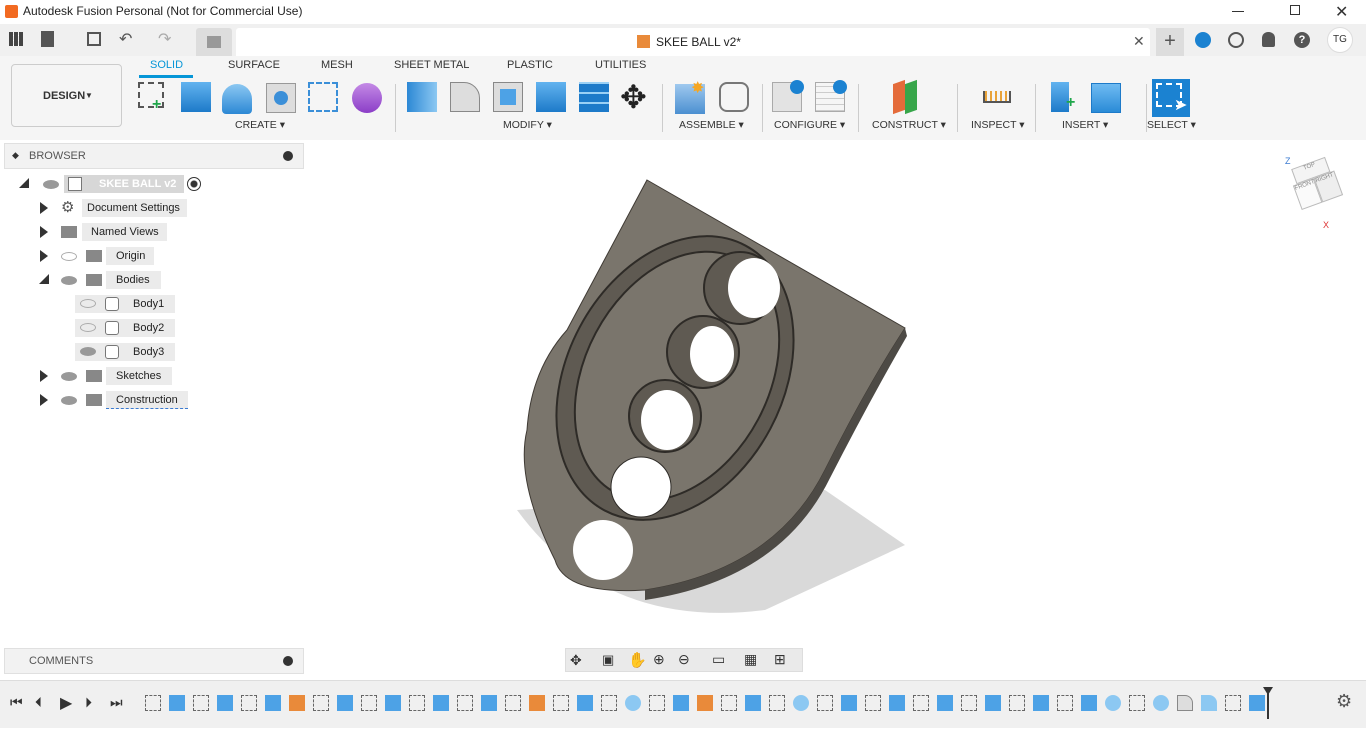  I want to click on save-icon, so click(94, 39).